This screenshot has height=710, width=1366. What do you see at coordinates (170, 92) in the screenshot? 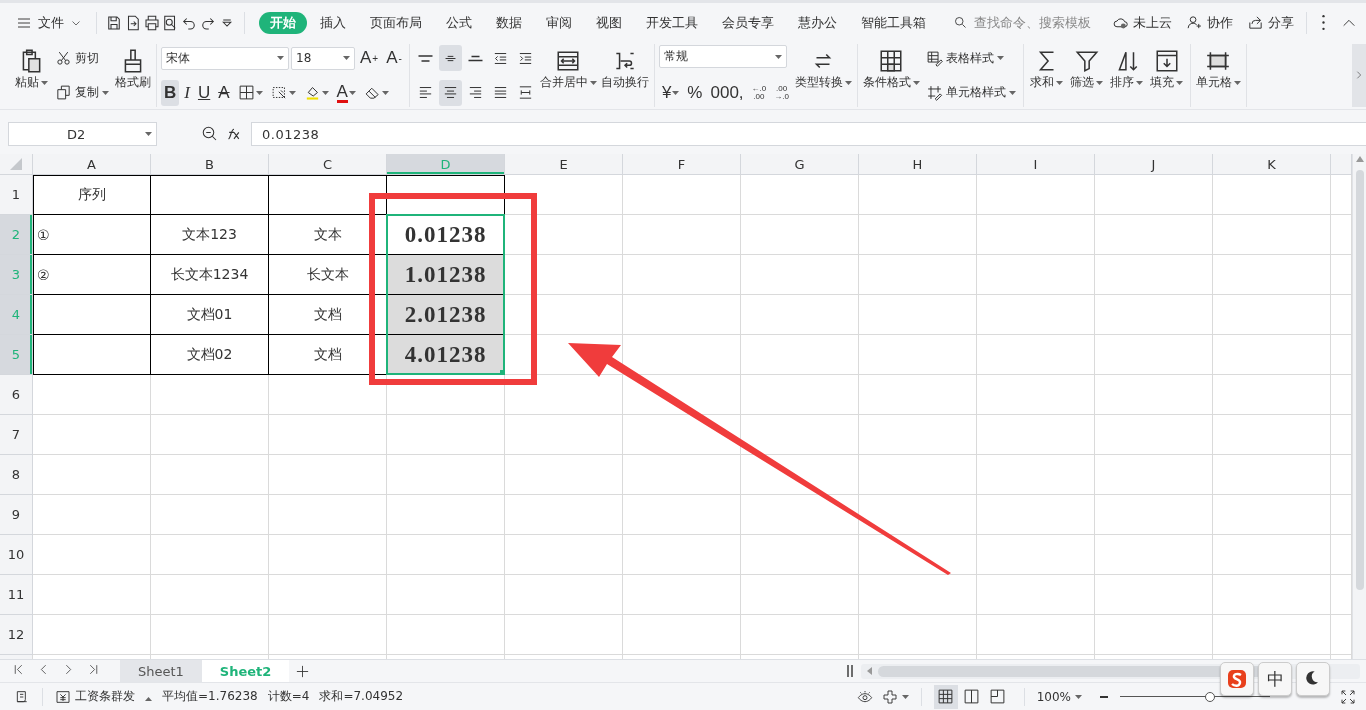
I see `format-button: B` at bounding box center [170, 92].